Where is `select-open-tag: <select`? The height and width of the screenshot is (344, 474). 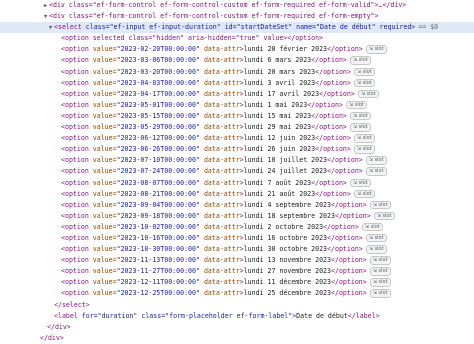
select-open-tag: <select is located at coordinates (68, 27).